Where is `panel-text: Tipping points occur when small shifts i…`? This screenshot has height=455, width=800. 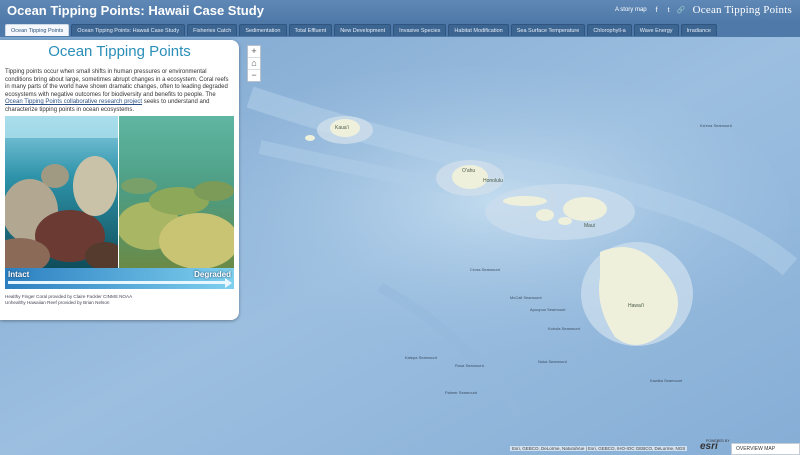 panel-text: Tipping points occur when small shifts i… is located at coordinates (117, 83).